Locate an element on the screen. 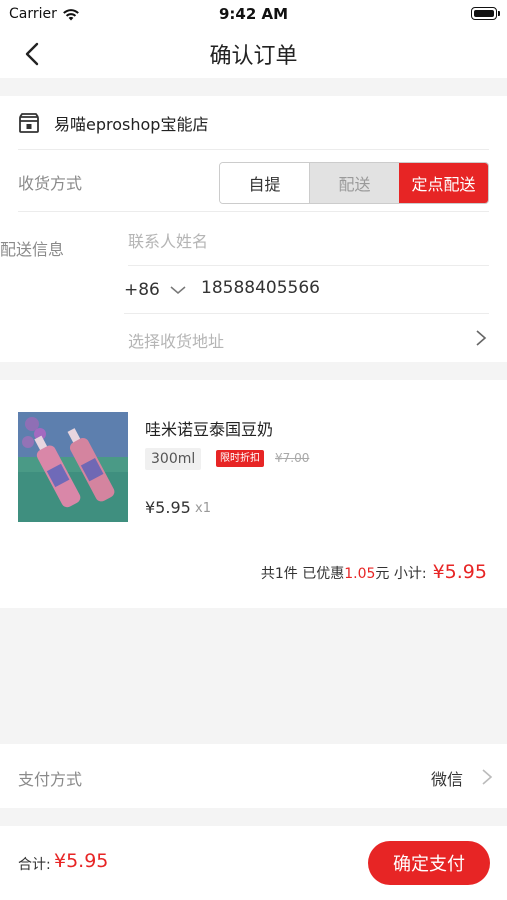  store-name: 易喵eproshop宝能店 is located at coordinates (131, 124).